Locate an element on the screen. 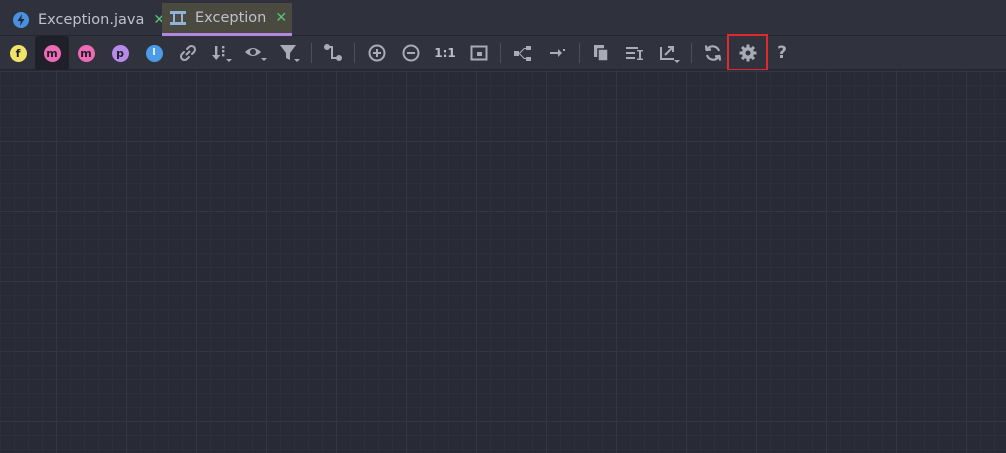 The width and height of the screenshot is (1006, 453). zoom-out-button is located at coordinates (411, 53).